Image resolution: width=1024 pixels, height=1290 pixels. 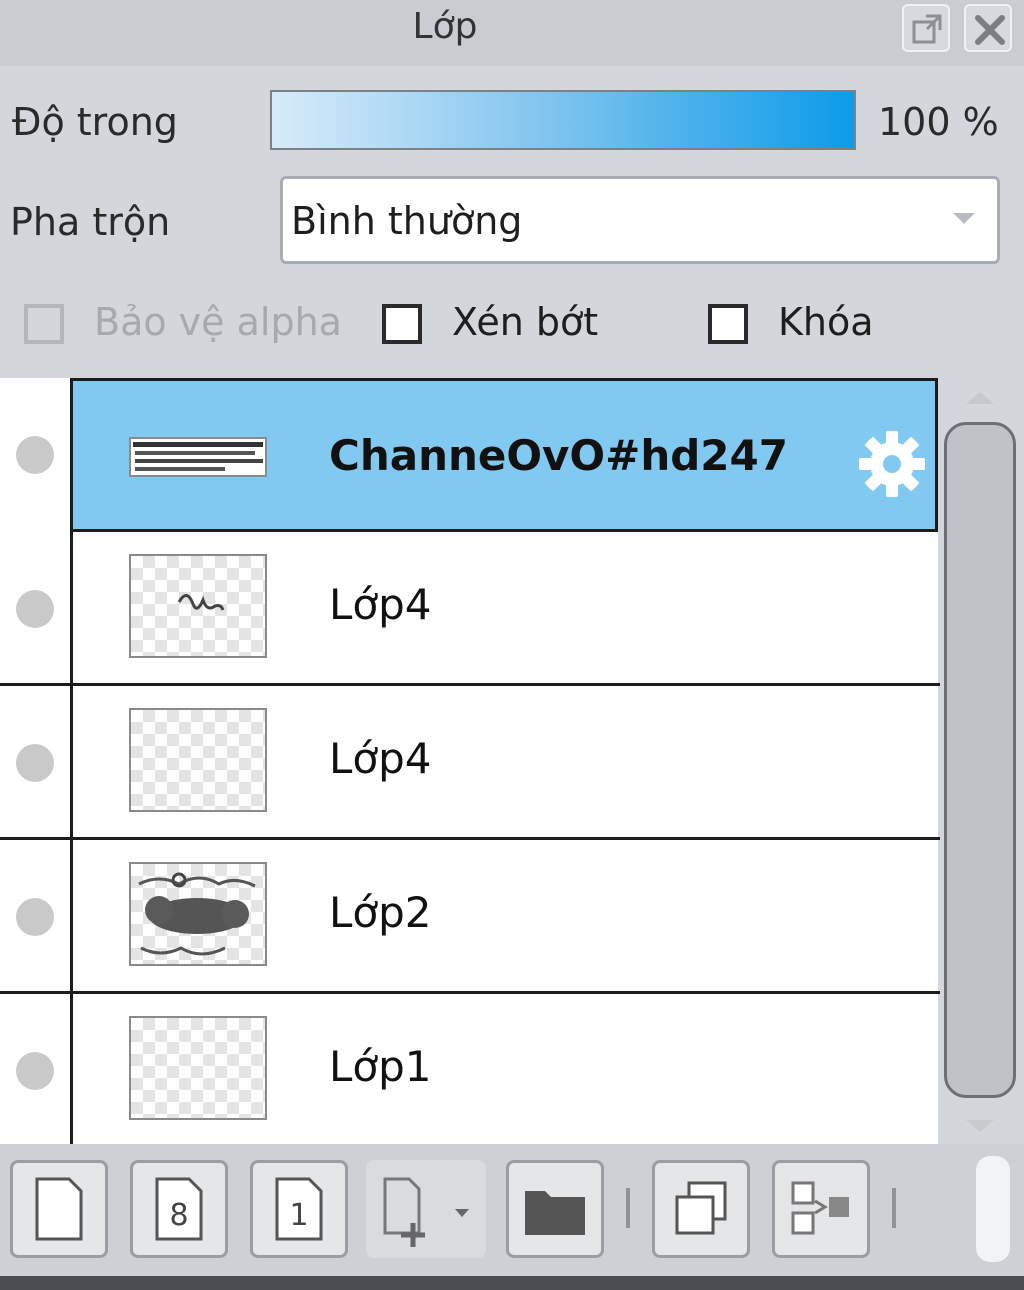 I want to click on layer-list-scrollbar, so click(x=982, y=761).